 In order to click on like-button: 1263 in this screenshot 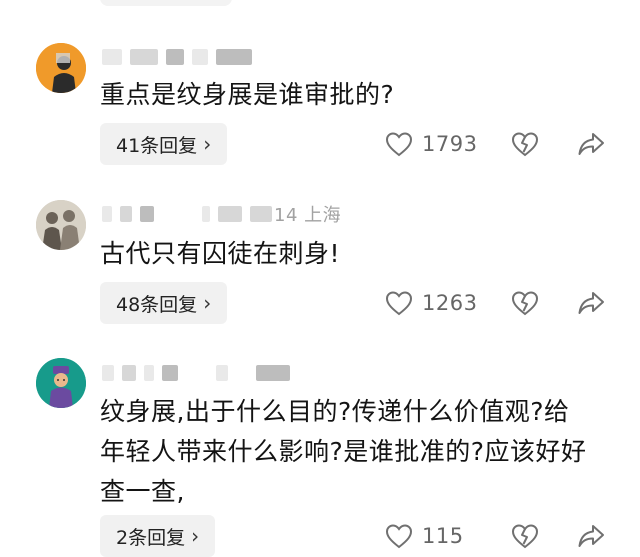, I will do `click(444, 303)`.